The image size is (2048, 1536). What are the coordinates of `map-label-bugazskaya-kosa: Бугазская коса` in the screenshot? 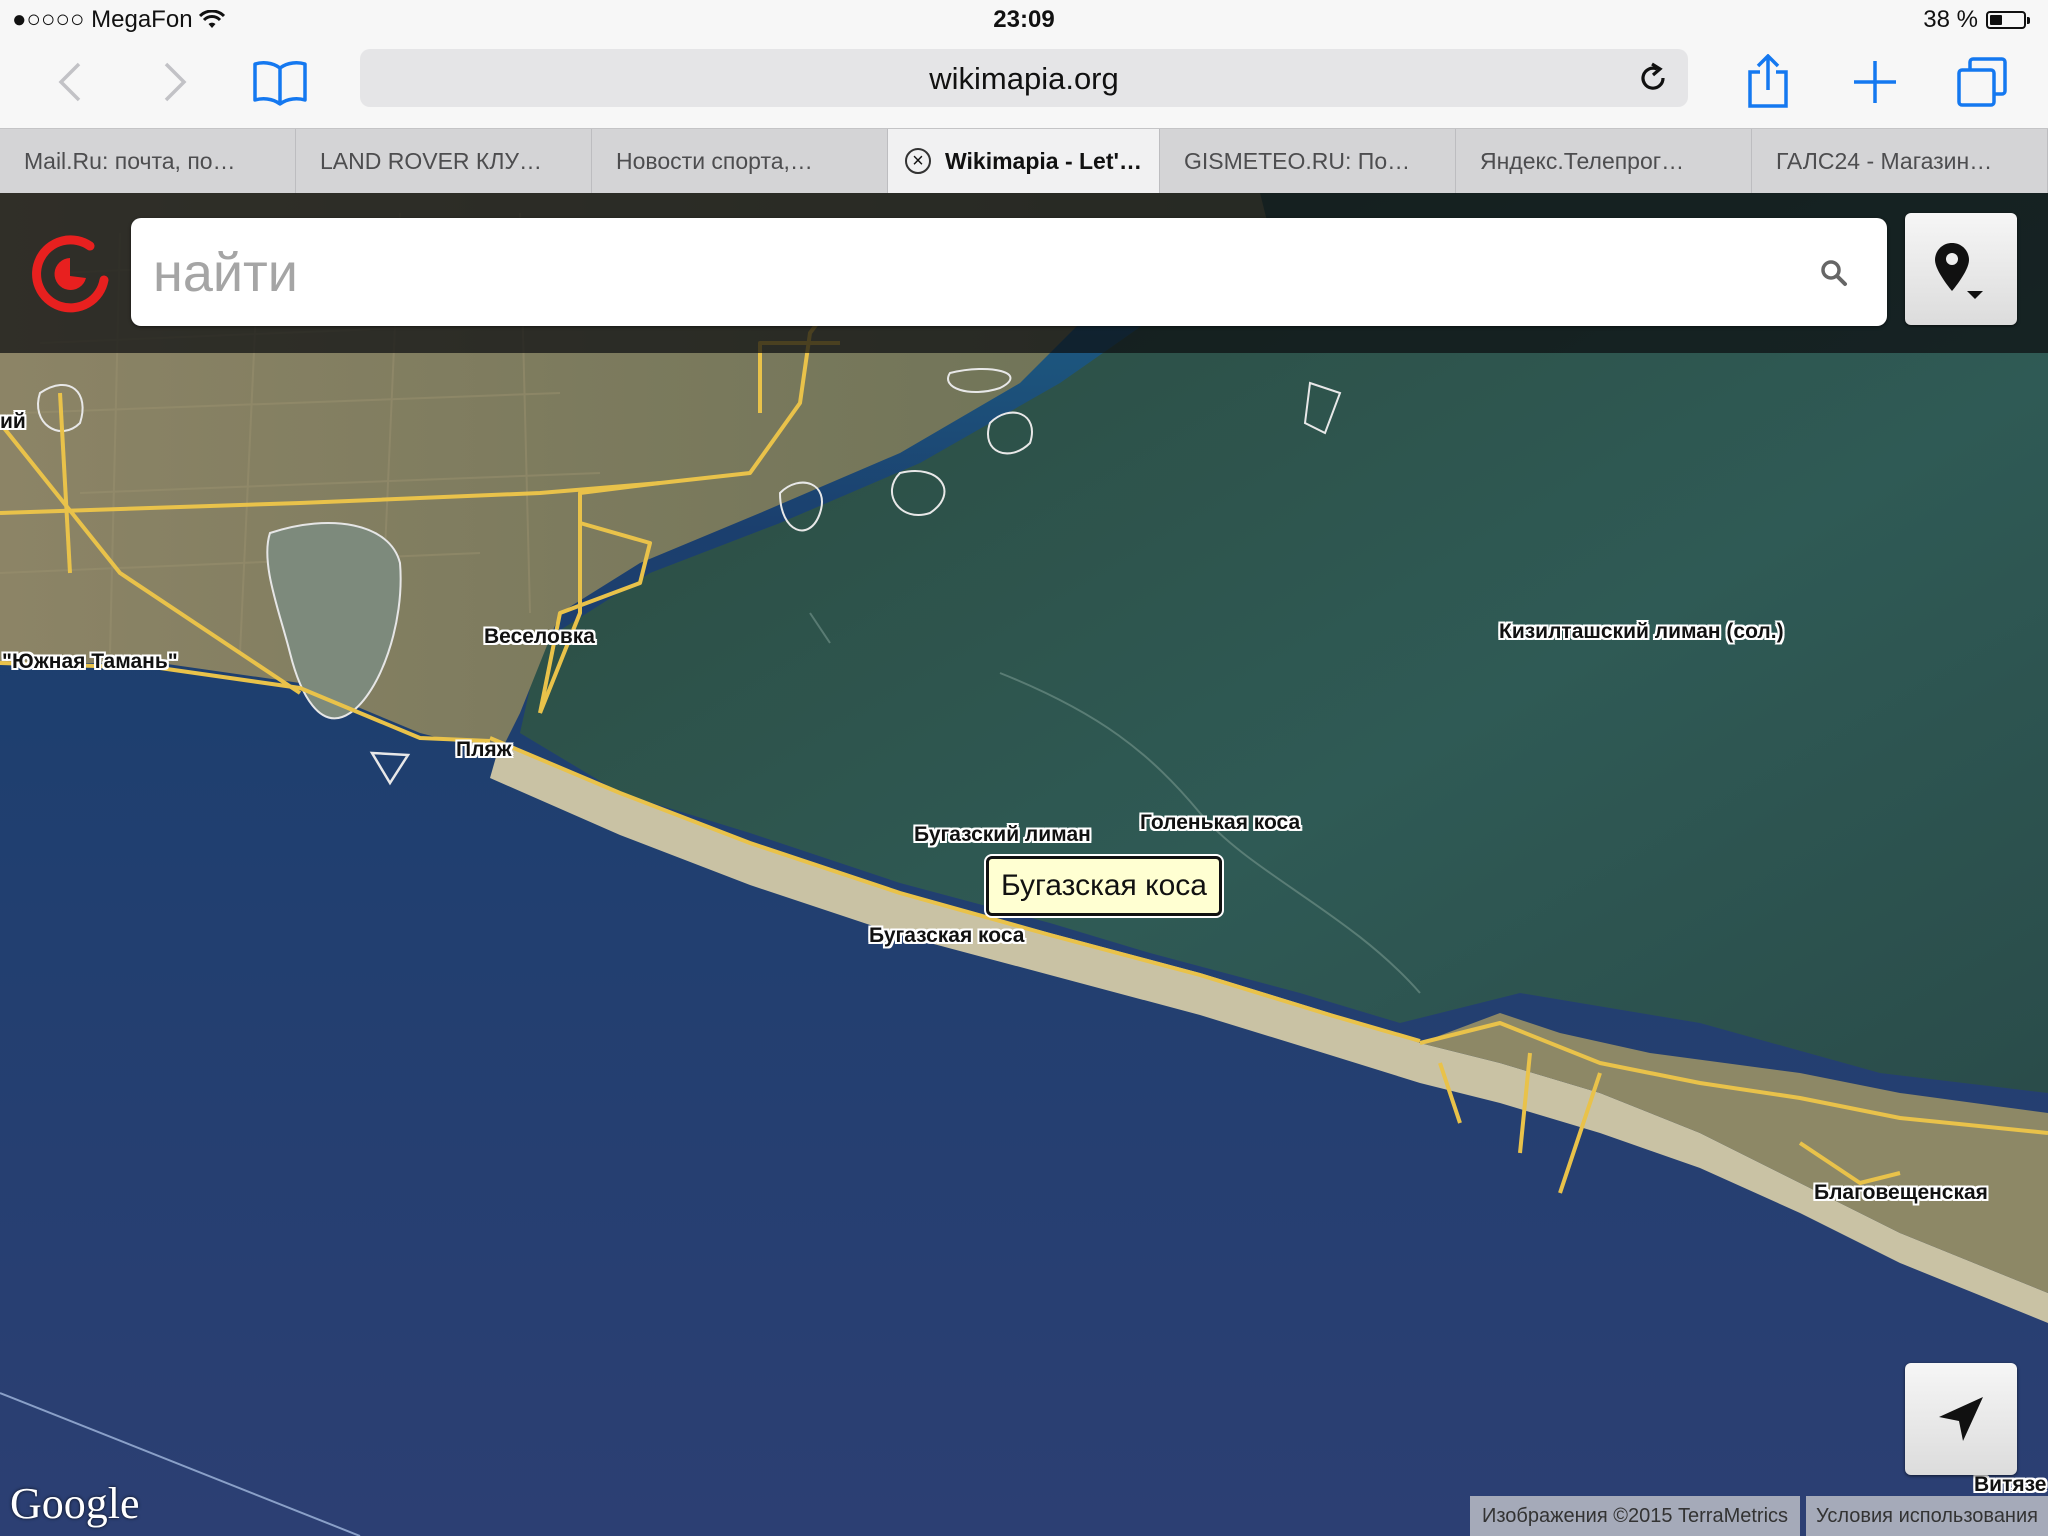 It's located at (946, 936).